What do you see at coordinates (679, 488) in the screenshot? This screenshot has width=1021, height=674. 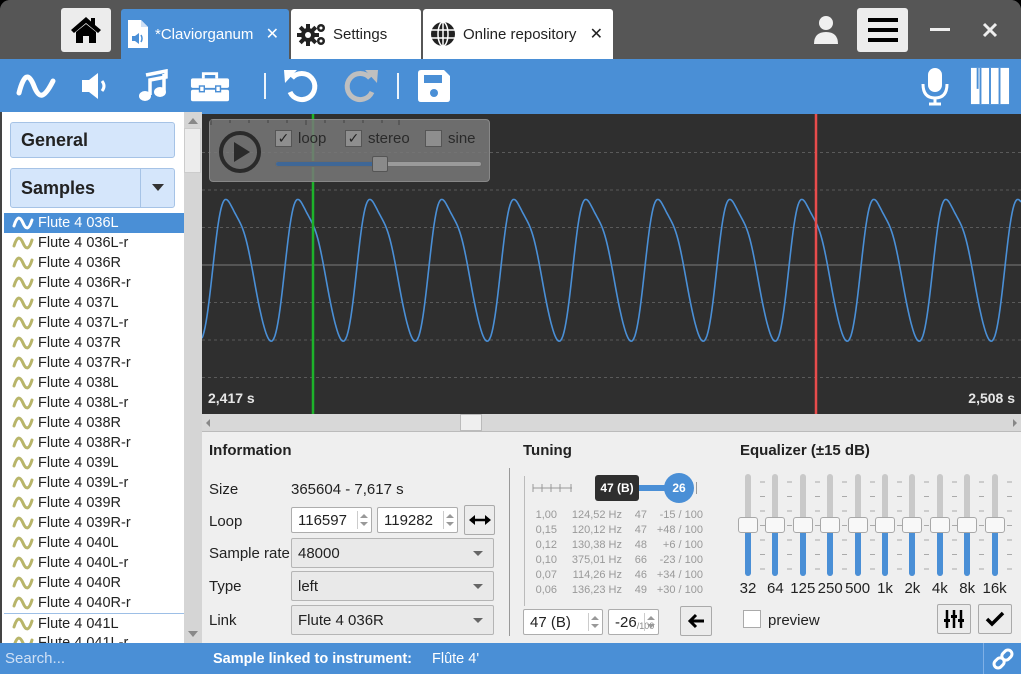 I see `cents-badge: 26` at bounding box center [679, 488].